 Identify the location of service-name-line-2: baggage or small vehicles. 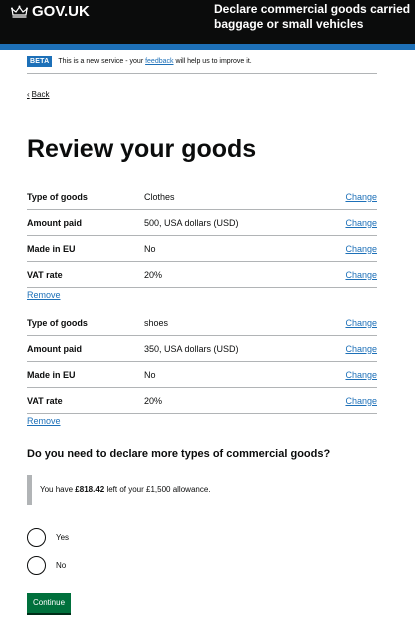
(289, 24).